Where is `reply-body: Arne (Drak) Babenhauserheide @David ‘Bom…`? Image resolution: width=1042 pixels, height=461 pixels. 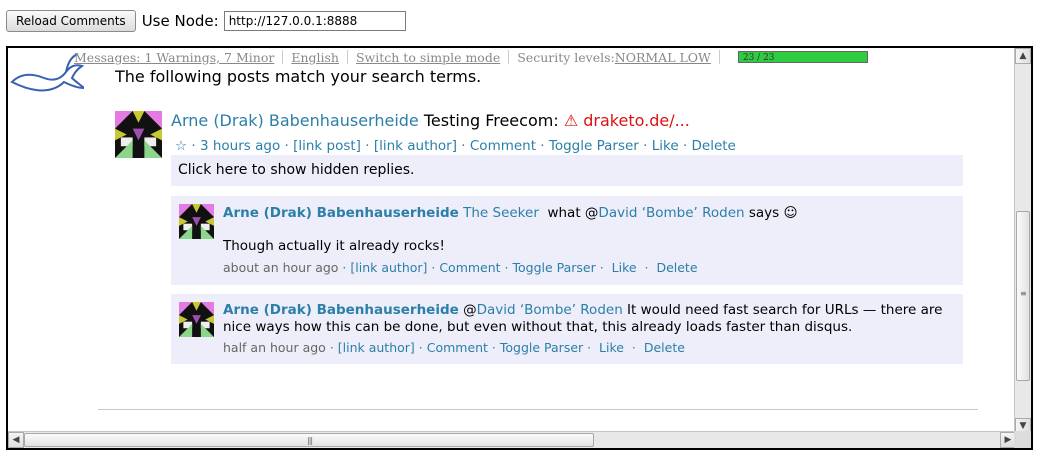
reply-body: Arne (Drak) Babenhauserheide @David ‘Bom… is located at coordinates (588, 319).